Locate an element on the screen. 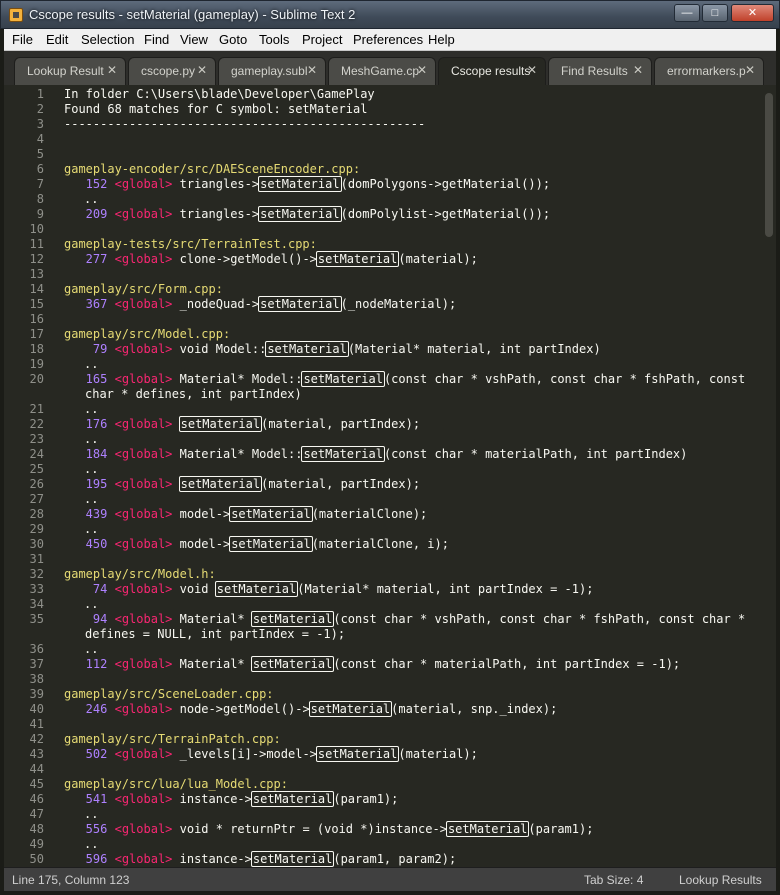 The width and height of the screenshot is (780, 895). menu-project: Project is located at coordinates (322, 39).